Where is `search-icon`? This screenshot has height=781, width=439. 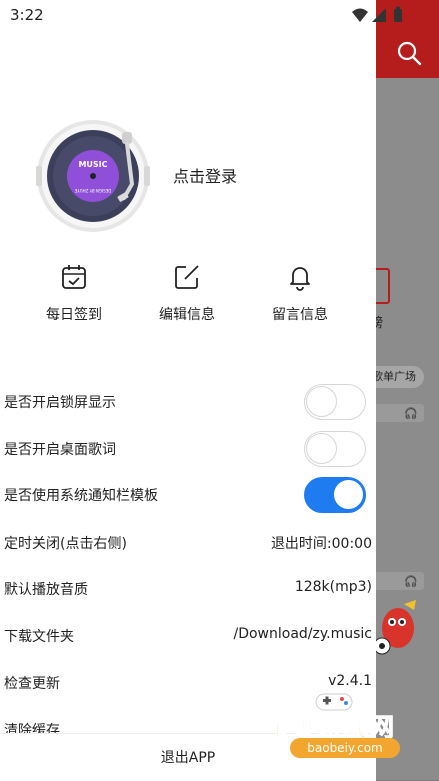 search-icon is located at coordinates (409, 53).